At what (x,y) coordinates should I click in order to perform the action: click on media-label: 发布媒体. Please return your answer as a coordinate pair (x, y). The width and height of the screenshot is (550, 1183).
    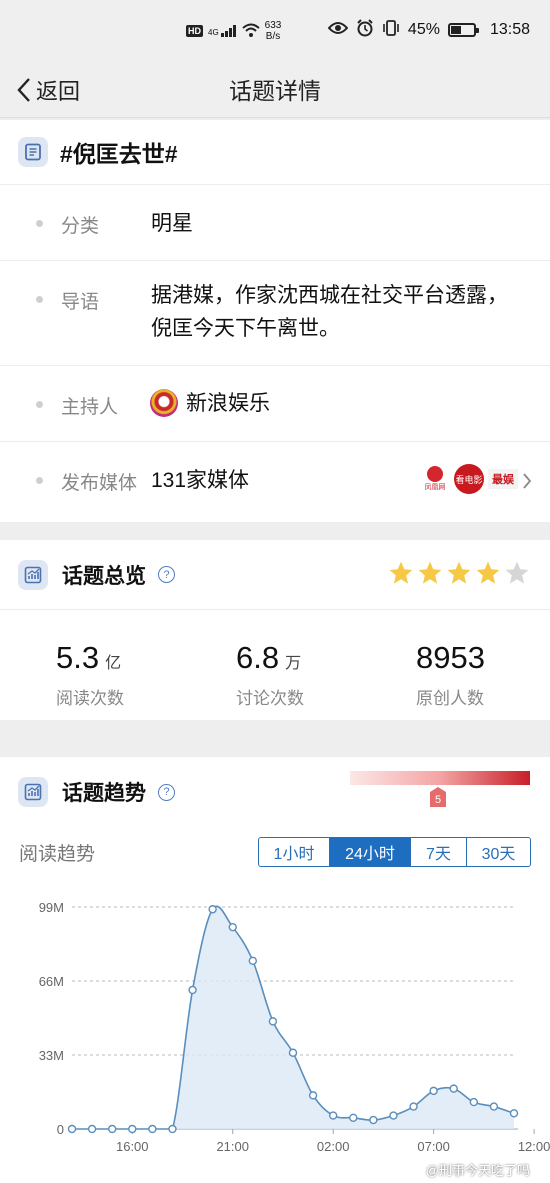
    Looking at the image, I should click on (99, 483).